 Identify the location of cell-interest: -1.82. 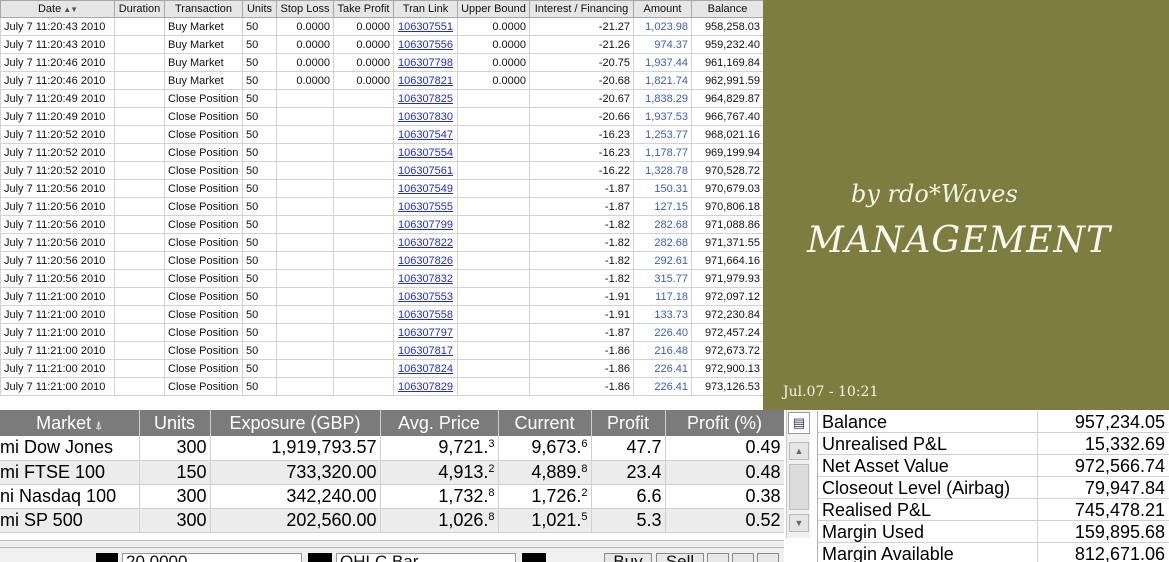
(581, 224).